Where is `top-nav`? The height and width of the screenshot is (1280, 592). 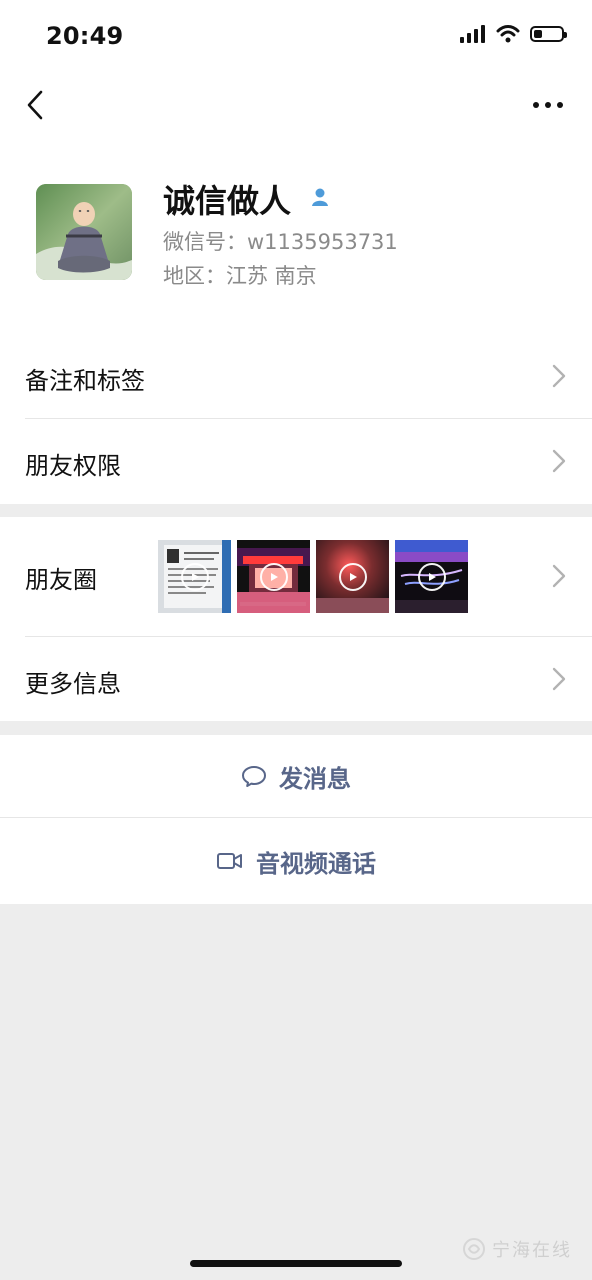
top-nav is located at coordinates (296, 105).